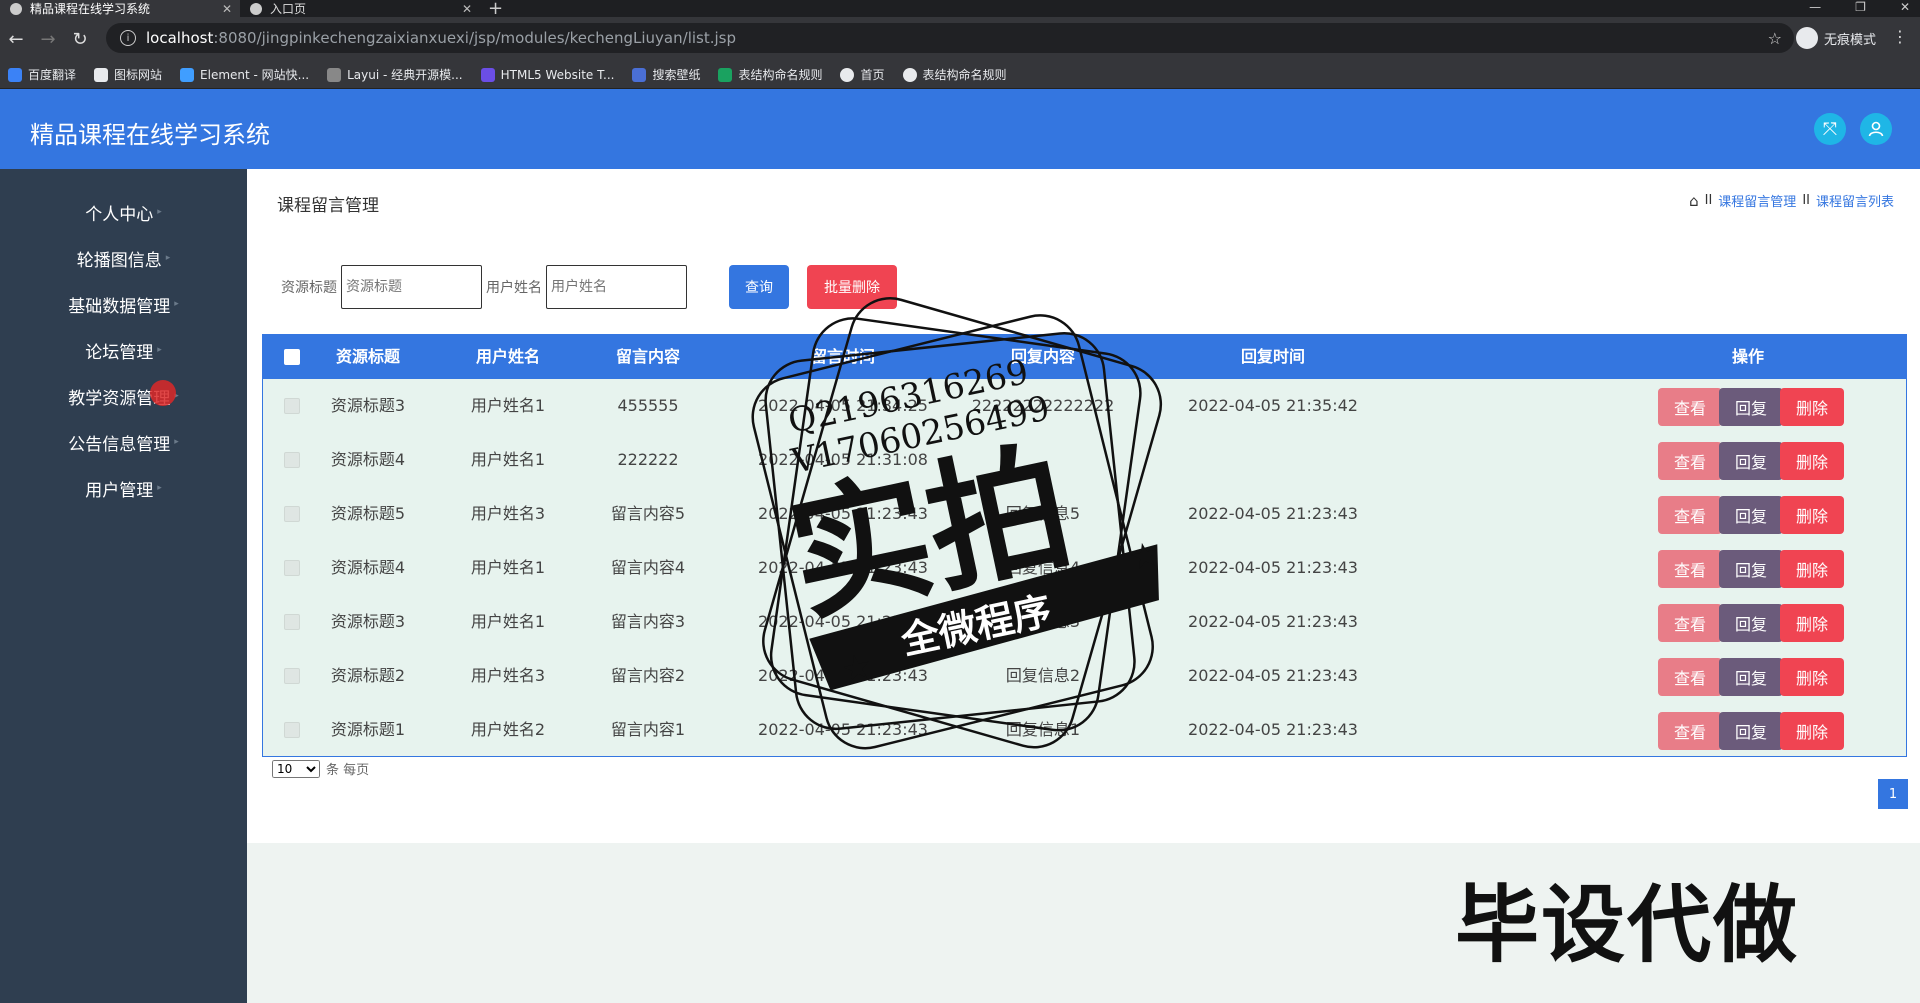 Image resolution: width=1920 pixels, height=1003 pixels. Describe the element at coordinates (1043, 729) in the screenshot. I see `table-cell: 回复信息1` at that location.